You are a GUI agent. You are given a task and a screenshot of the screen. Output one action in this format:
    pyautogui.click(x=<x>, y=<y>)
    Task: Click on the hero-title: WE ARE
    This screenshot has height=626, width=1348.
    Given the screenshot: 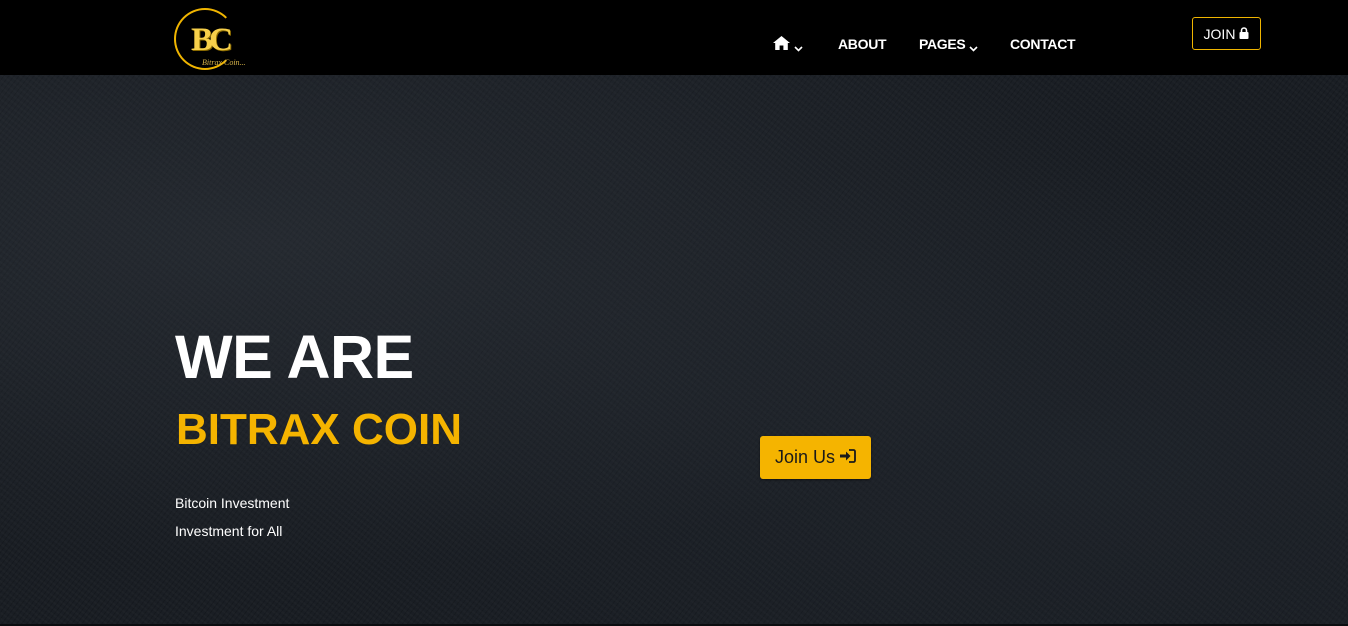 What is the action you would take?
    pyautogui.click(x=294, y=357)
    